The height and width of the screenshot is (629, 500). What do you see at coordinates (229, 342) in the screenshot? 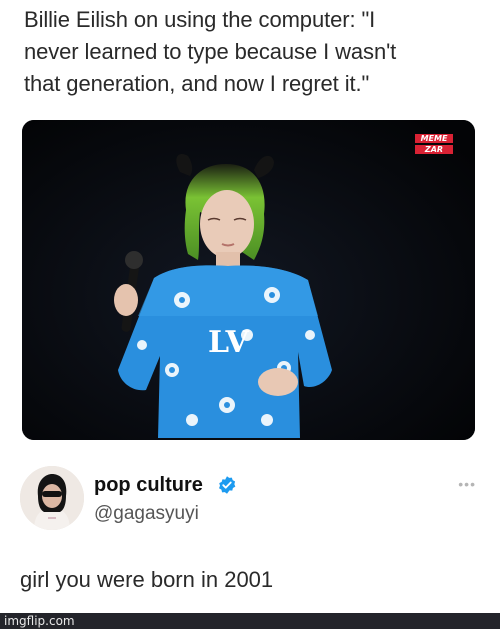
I see `shirt-logo: LV` at bounding box center [229, 342].